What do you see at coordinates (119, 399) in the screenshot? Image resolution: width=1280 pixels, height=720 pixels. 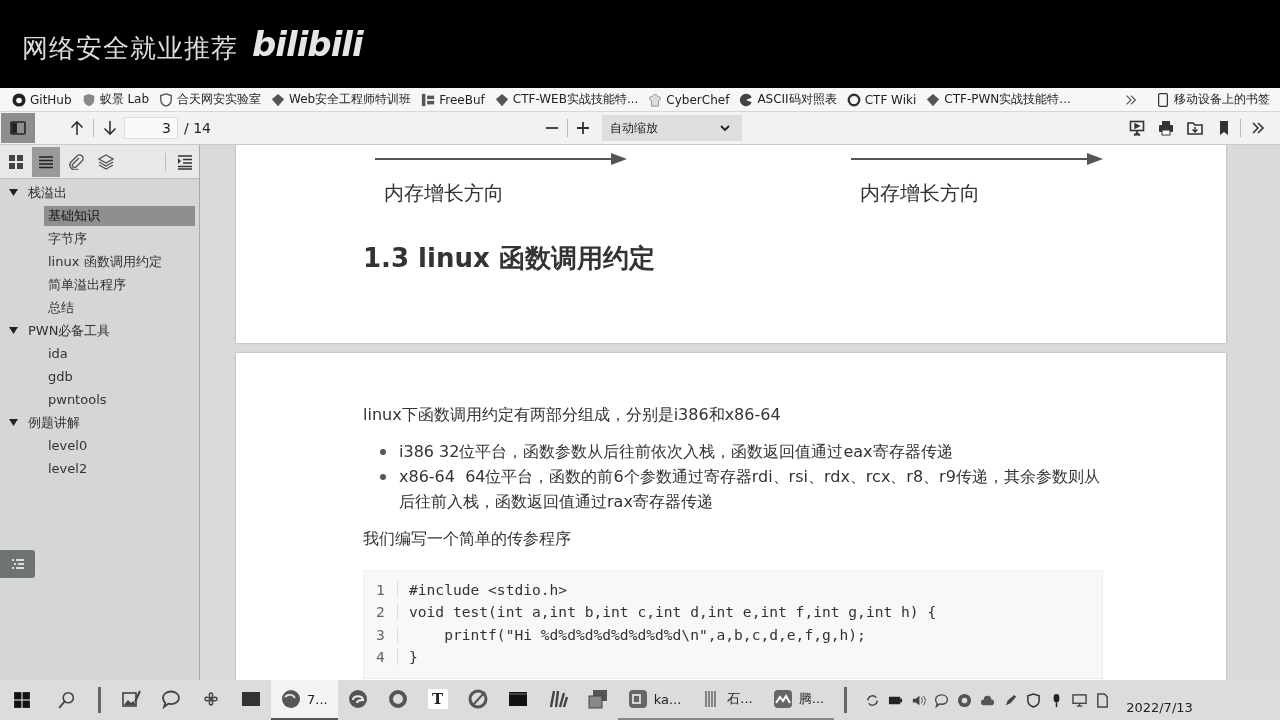 I see `outline-item: pwntools` at bounding box center [119, 399].